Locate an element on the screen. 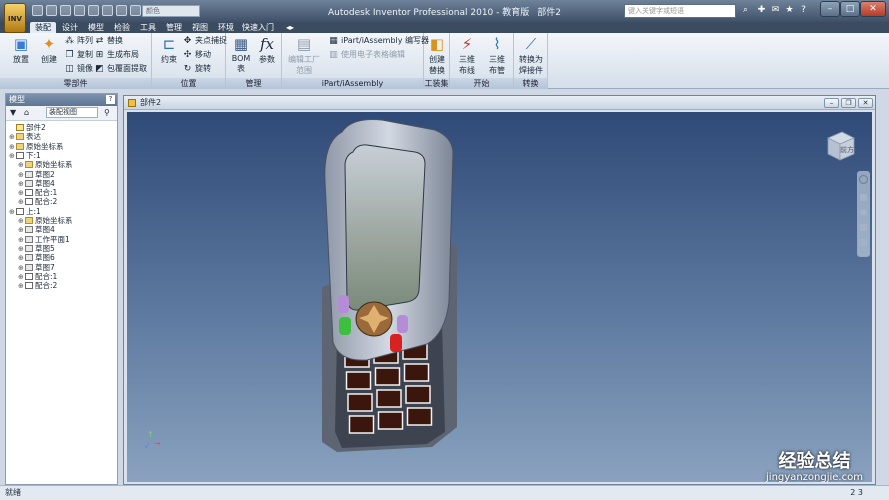  edit-factory-scope-button: ▤ 编辑工厂 范围 is located at coordinates (304, 55).